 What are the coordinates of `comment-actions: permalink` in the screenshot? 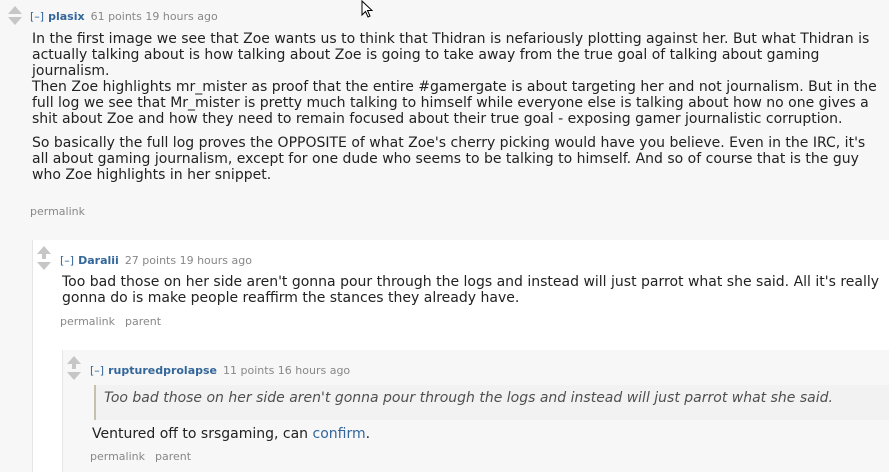 It's located at (62, 211).